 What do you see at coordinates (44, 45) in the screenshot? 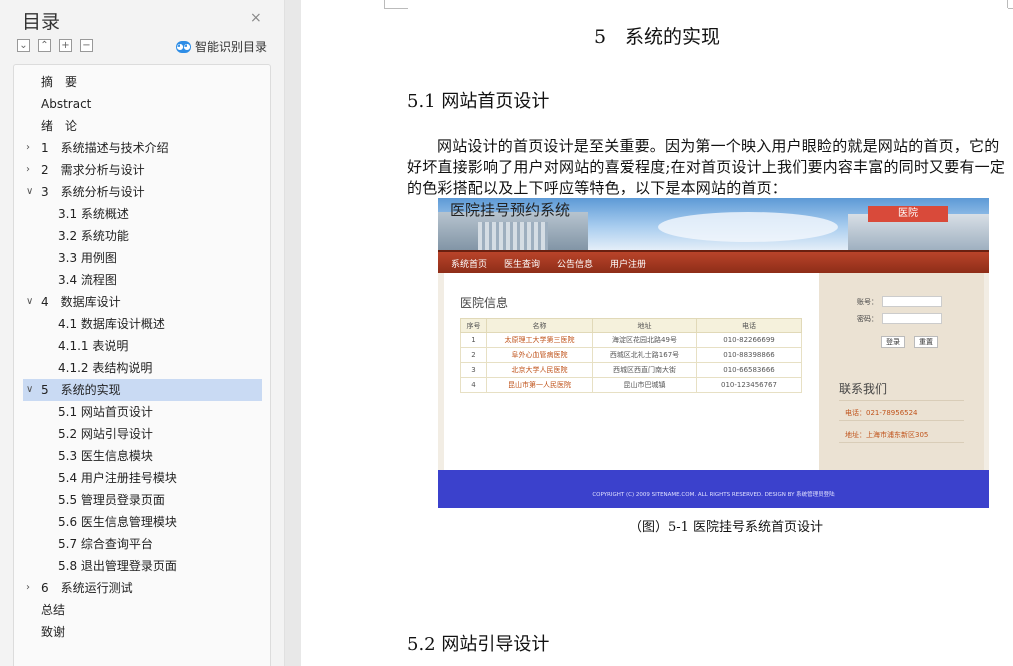
I see `expand-all-icon: ⌃` at bounding box center [44, 45].